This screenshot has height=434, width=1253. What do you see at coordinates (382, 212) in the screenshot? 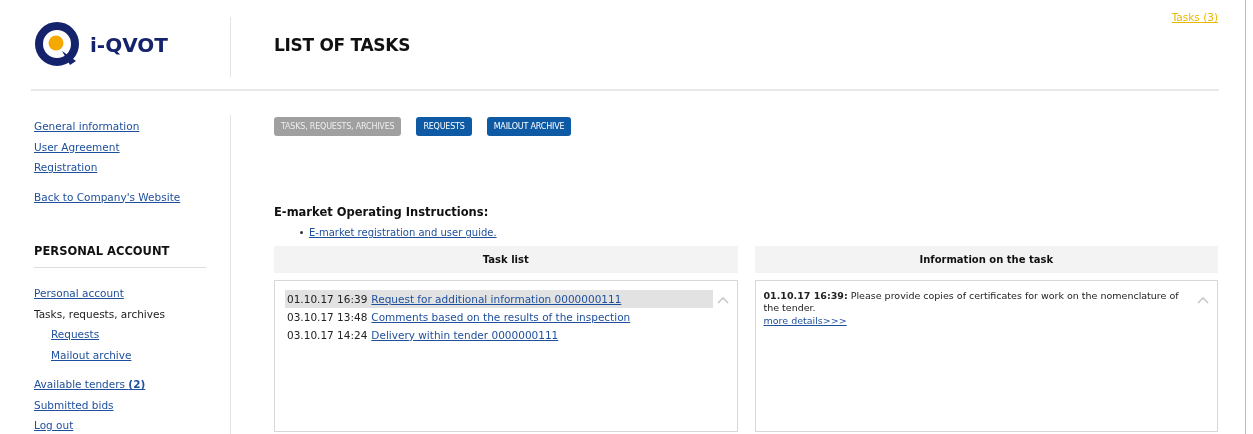
I see `section-heading: E-market Operating Instructions:` at bounding box center [382, 212].